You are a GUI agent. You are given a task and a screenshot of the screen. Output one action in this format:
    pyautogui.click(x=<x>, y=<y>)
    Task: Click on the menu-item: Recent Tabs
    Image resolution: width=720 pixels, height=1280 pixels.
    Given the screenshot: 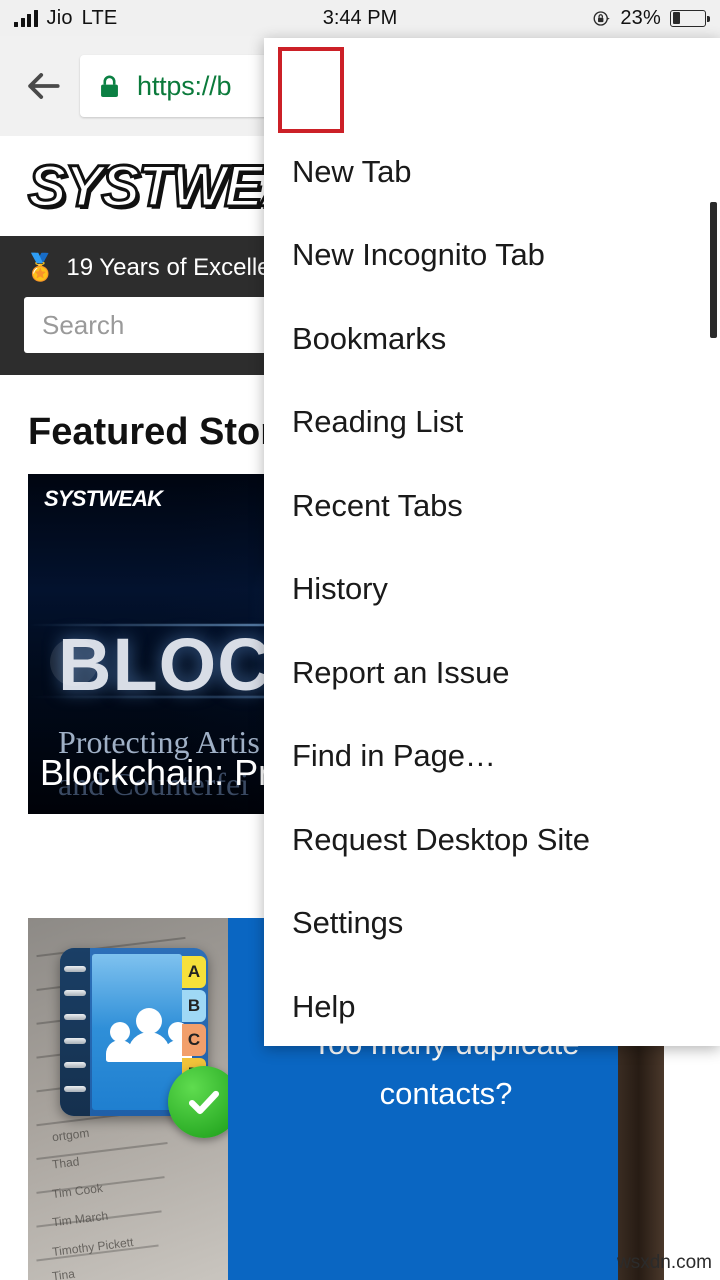 What is the action you would take?
    pyautogui.click(x=492, y=506)
    